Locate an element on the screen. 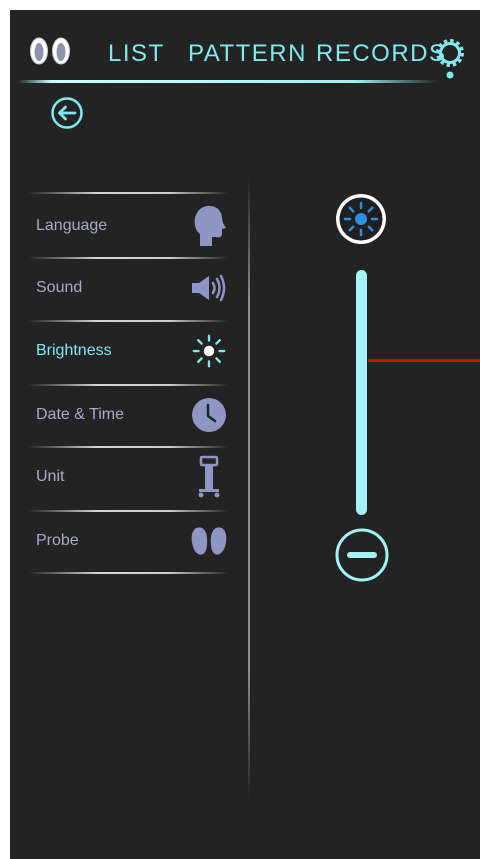  menu-item-brightness: Brightness is located at coordinates (128, 351).